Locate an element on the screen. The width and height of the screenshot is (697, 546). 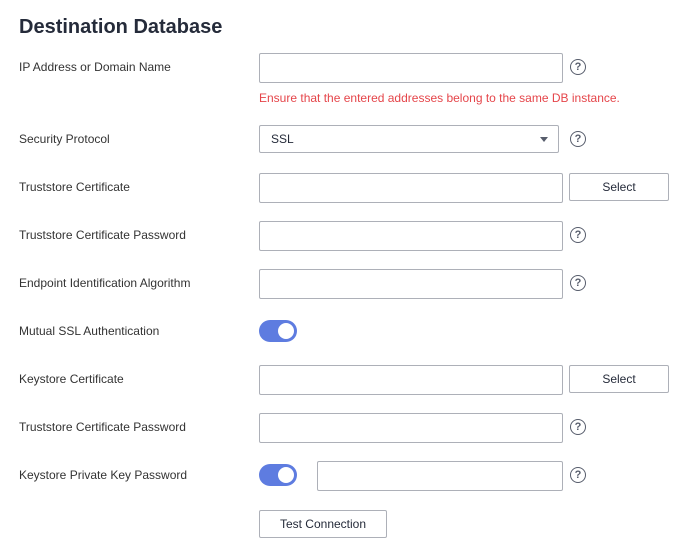
section-title: Destination Database is located at coordinates (121, 27).